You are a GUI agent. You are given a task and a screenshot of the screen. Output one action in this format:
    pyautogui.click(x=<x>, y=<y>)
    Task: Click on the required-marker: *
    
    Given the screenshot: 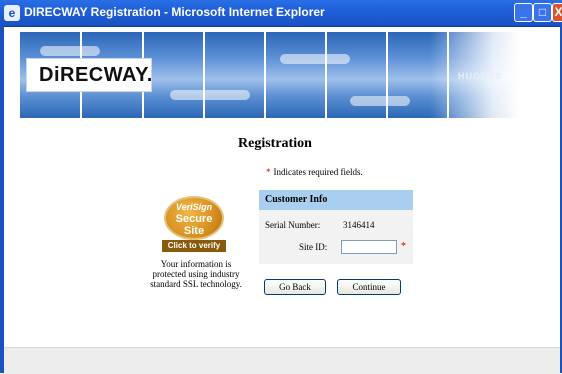 What is the action you would take?
    pyautogui.click(x=268, y=172)
    